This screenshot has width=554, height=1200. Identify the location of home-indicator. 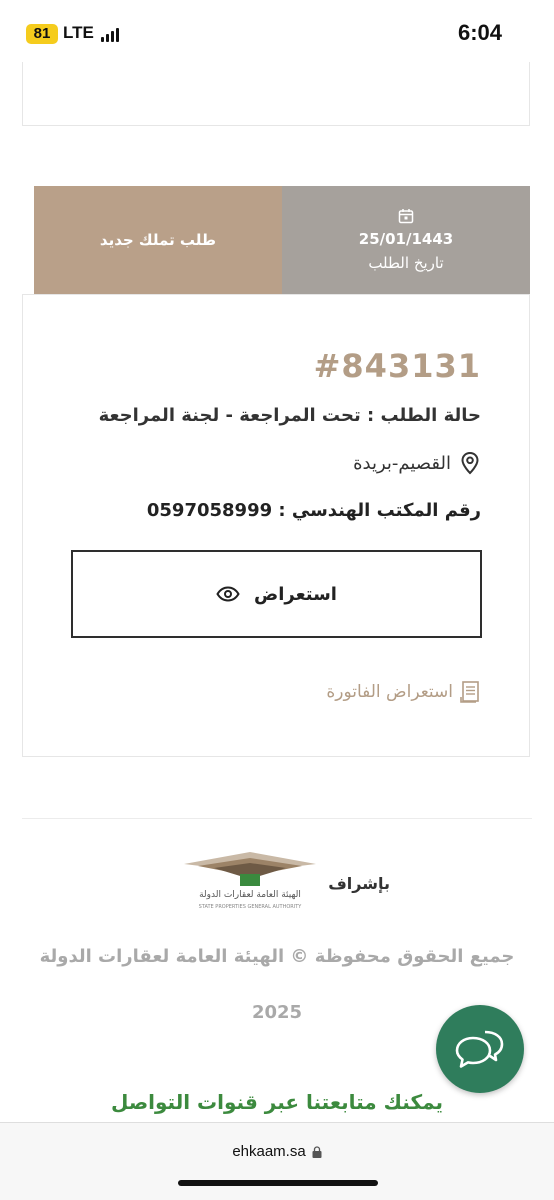
(278, 1183).